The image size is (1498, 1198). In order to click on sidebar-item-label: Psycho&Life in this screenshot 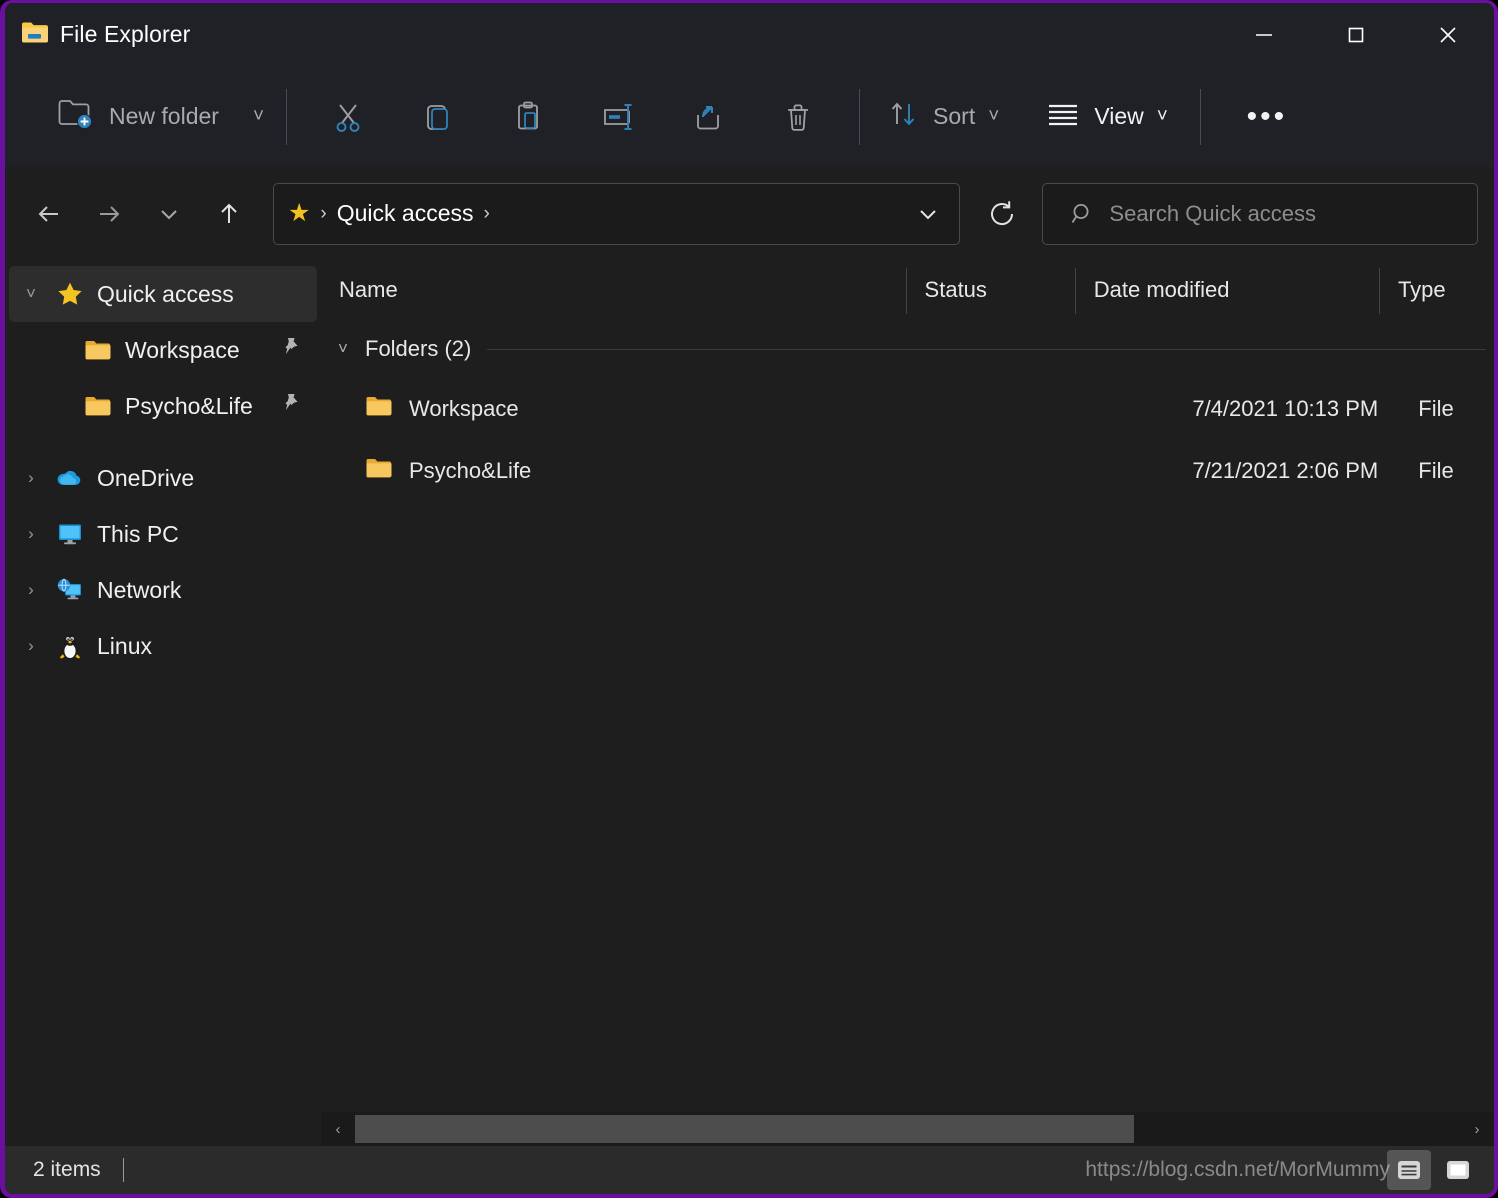, I will do `click(189, 405)`.